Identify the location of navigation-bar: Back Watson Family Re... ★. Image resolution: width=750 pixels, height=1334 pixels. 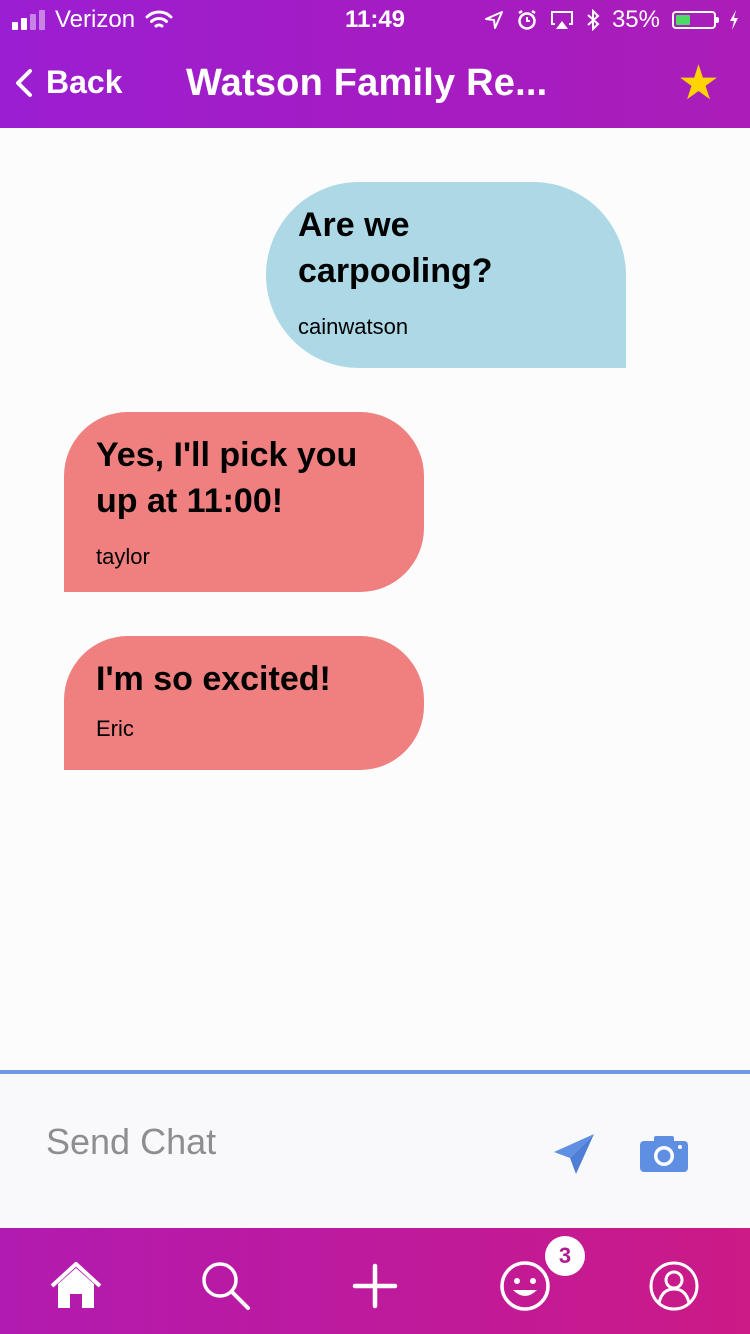
(375, 84).